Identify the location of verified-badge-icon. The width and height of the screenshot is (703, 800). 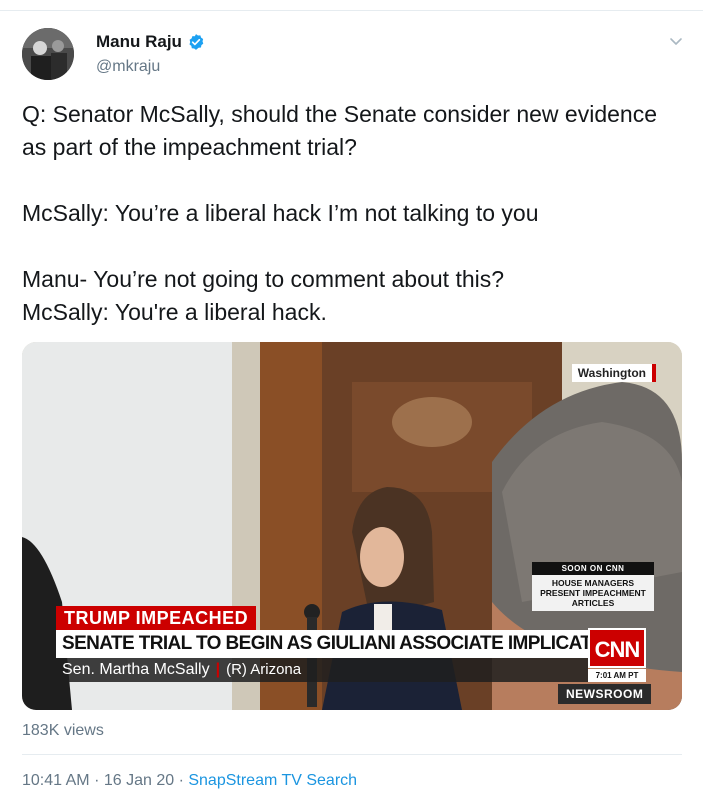
(196, 42).